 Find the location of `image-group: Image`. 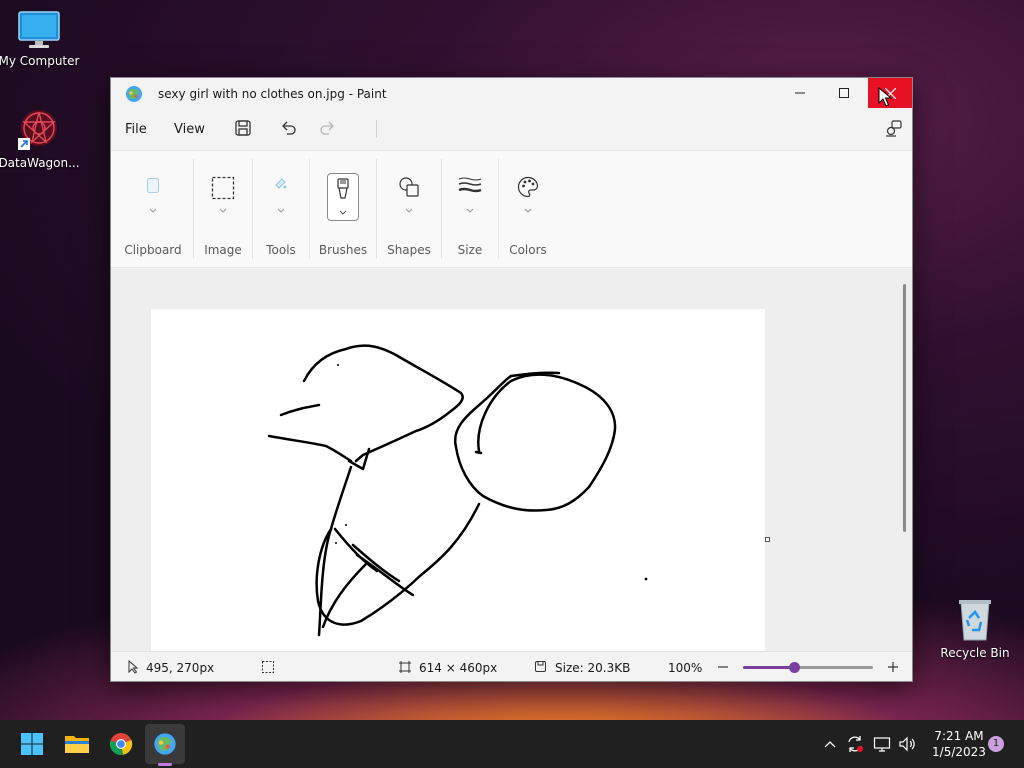

image-group: Image is located at coordinates (223, 210).